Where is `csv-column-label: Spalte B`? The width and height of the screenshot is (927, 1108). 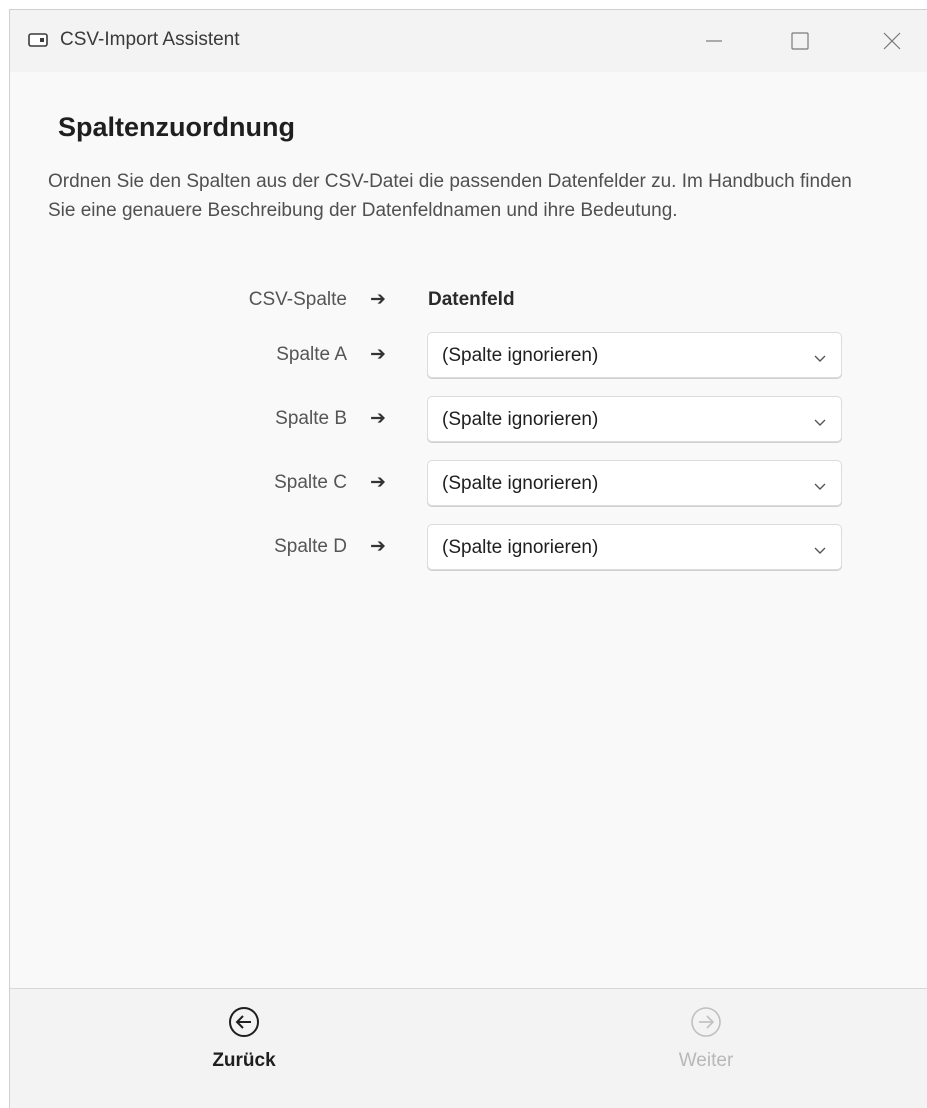 csv-column-label: Spalte B is located at coordinates (311, 418).